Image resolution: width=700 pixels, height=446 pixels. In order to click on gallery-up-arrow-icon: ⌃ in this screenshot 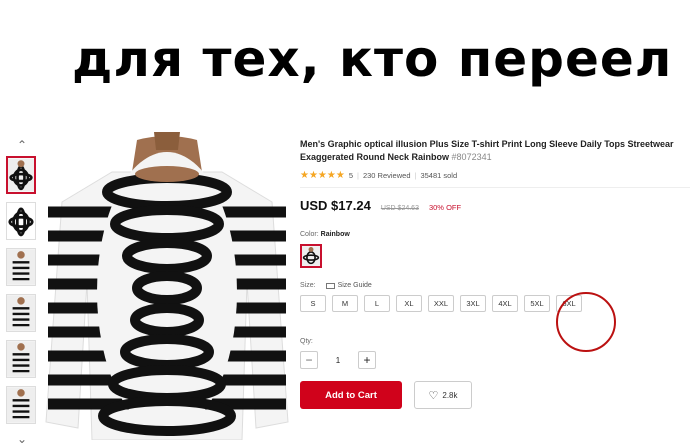, I will do `click(22, 145)`.